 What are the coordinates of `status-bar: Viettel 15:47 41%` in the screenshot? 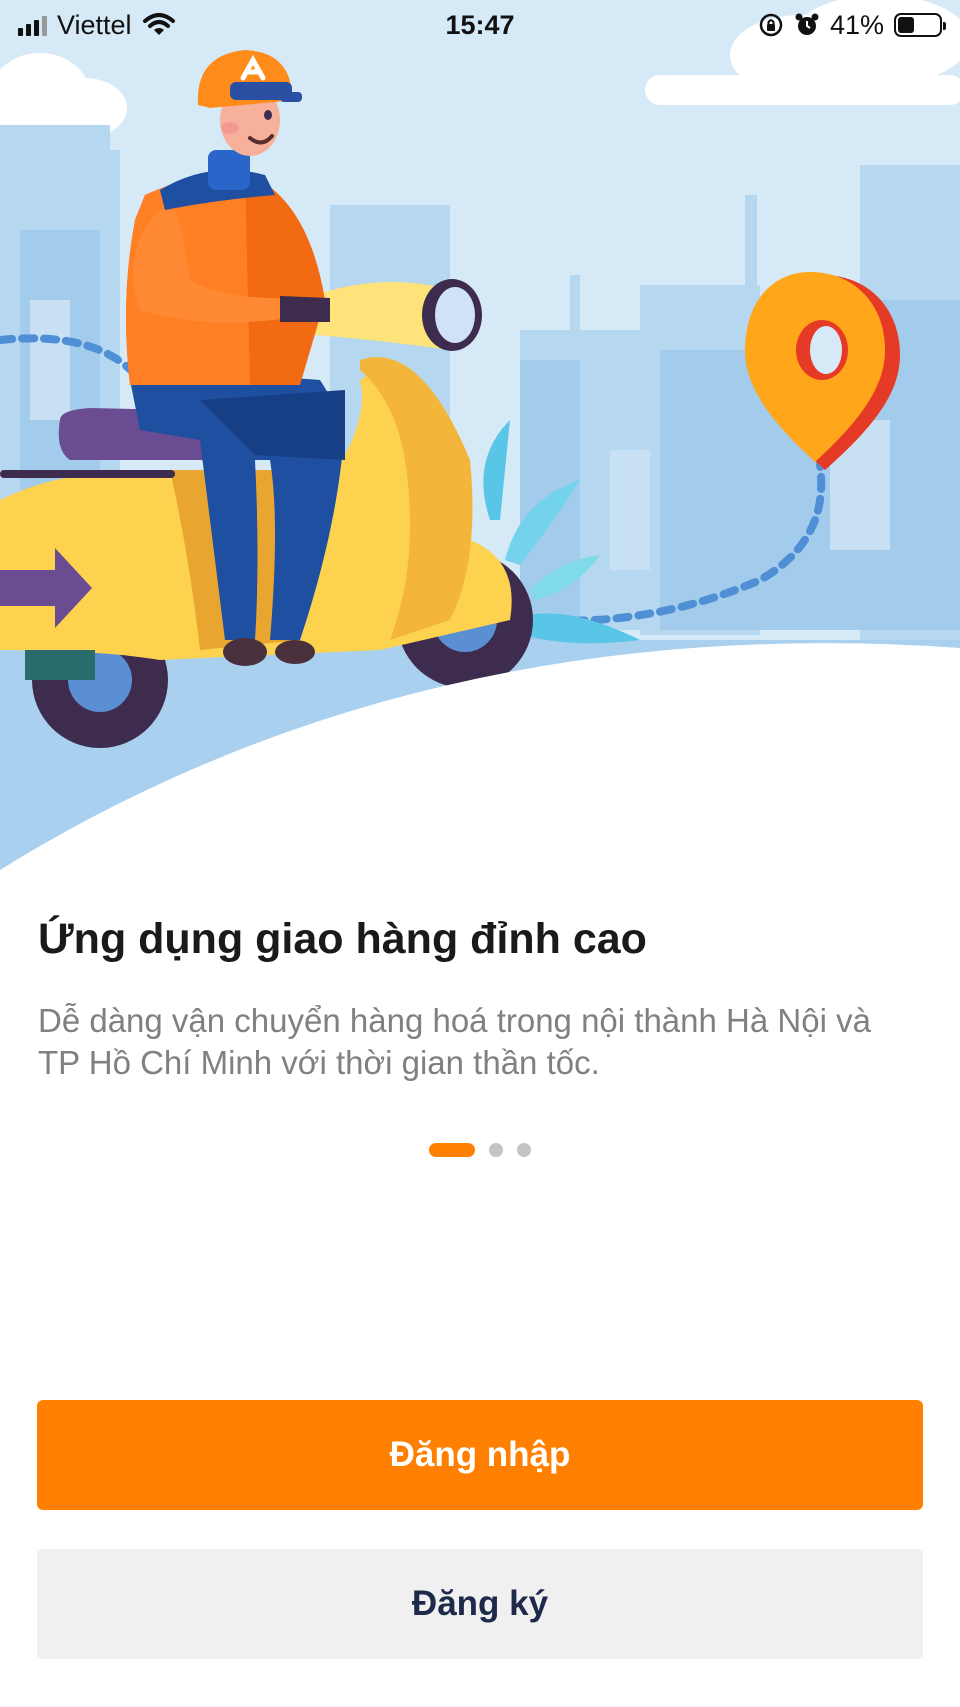 It's located at (480, 25).